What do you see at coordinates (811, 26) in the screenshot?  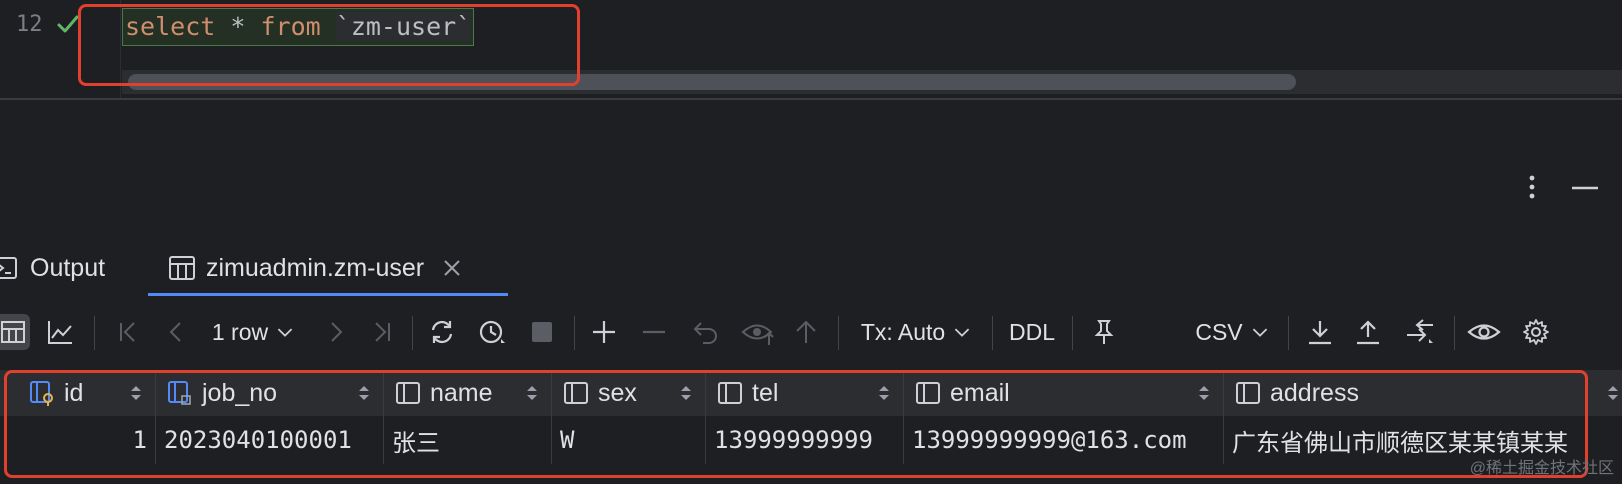 I see `code-line: 12 select * from `zm-user`` at bounding box center [811, 26].